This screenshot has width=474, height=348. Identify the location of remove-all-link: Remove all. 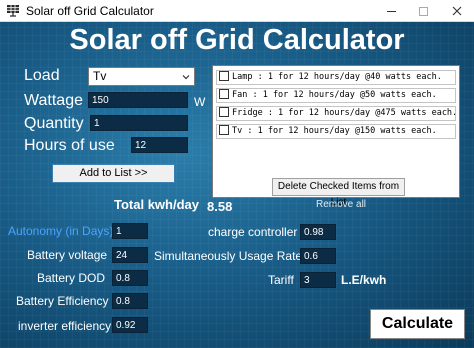
(341, 204).